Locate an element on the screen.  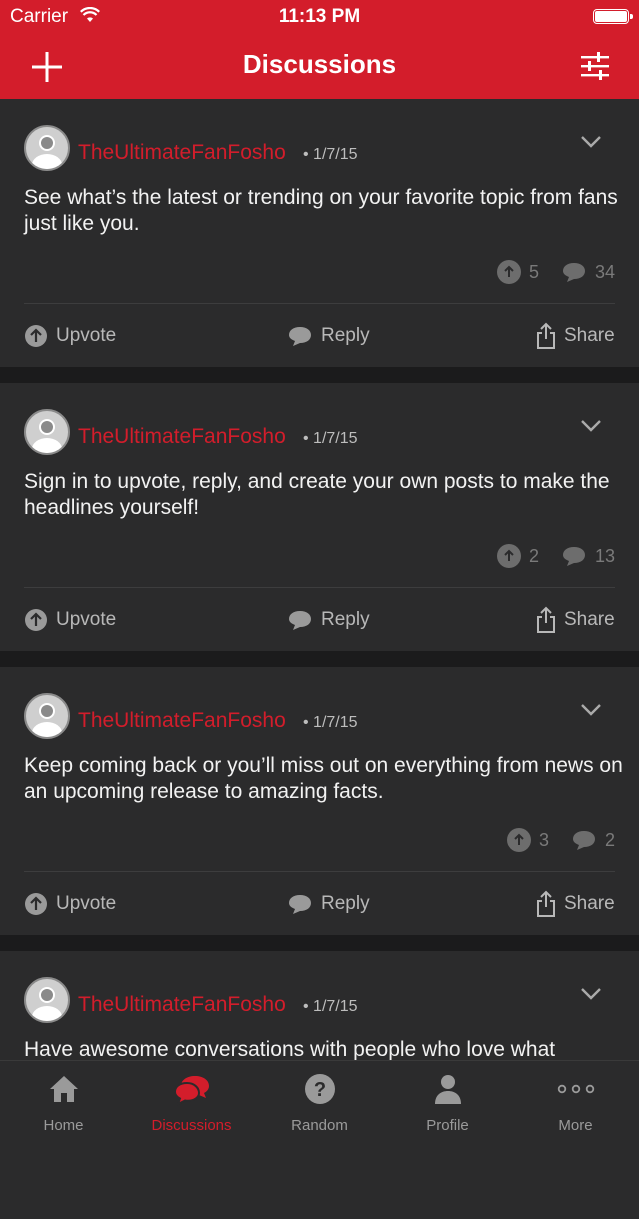
comment-count: 13 is located at coordinates (604, 555).